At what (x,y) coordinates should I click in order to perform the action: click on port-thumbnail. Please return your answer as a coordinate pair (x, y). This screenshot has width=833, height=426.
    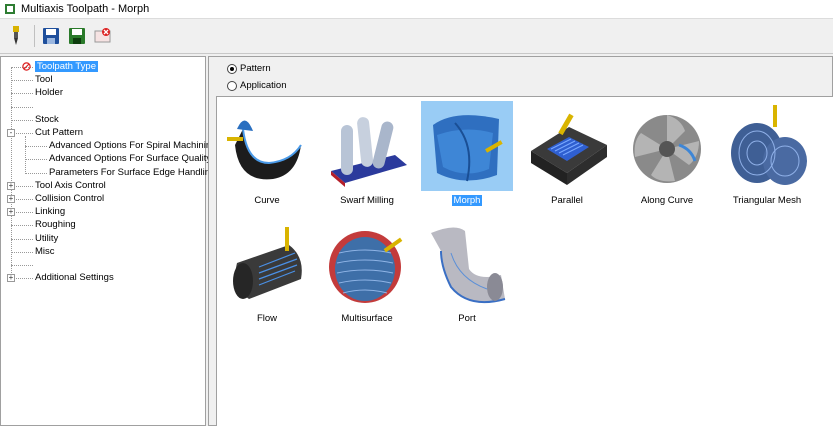
    Looking at the image, I should click on (468, 265).